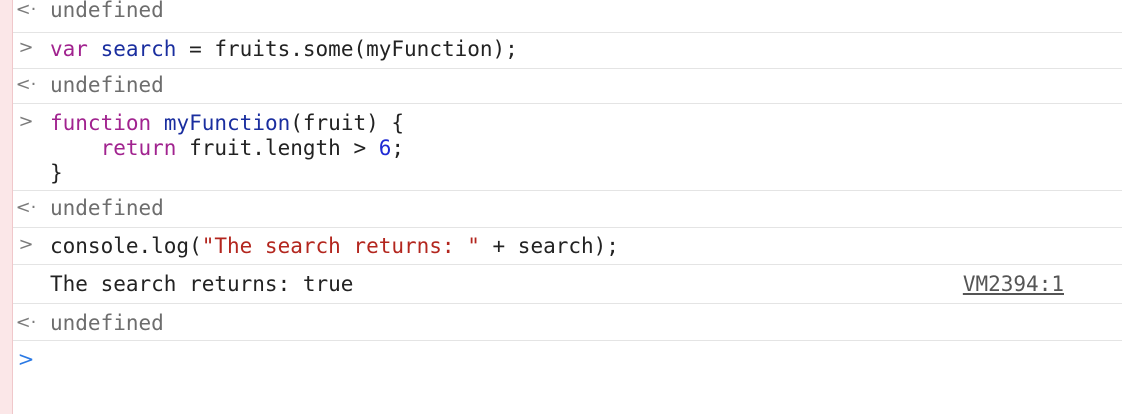 The height and width of the screenshot is (414, 1122). I want to click on code-text: console.log(, so click(126, 246).